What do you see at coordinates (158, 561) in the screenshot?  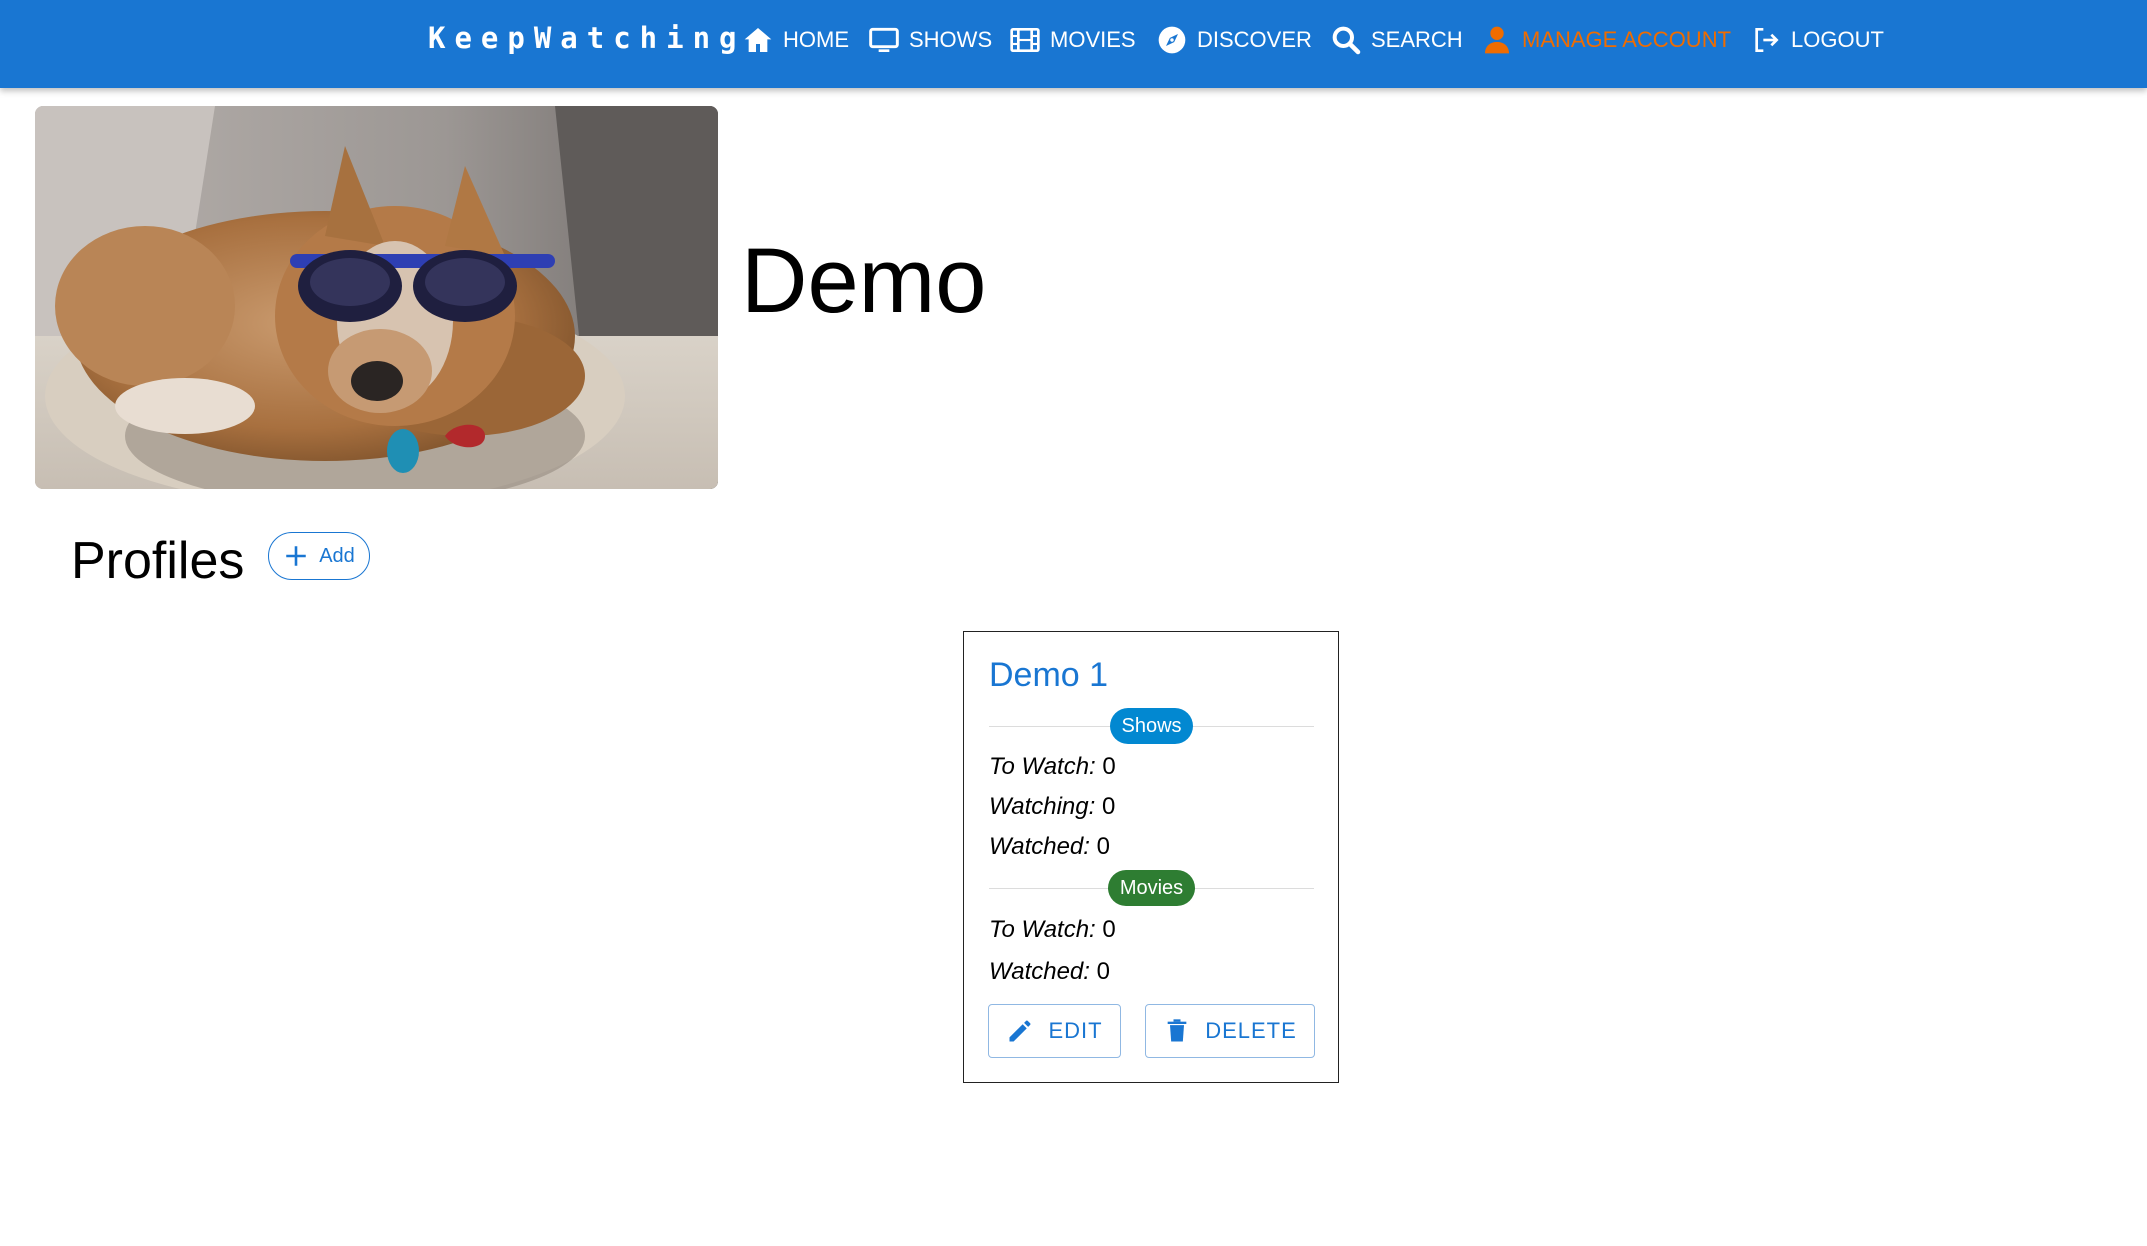 I see `profiles-heading: Profiles` at bounding box center [158, 561].